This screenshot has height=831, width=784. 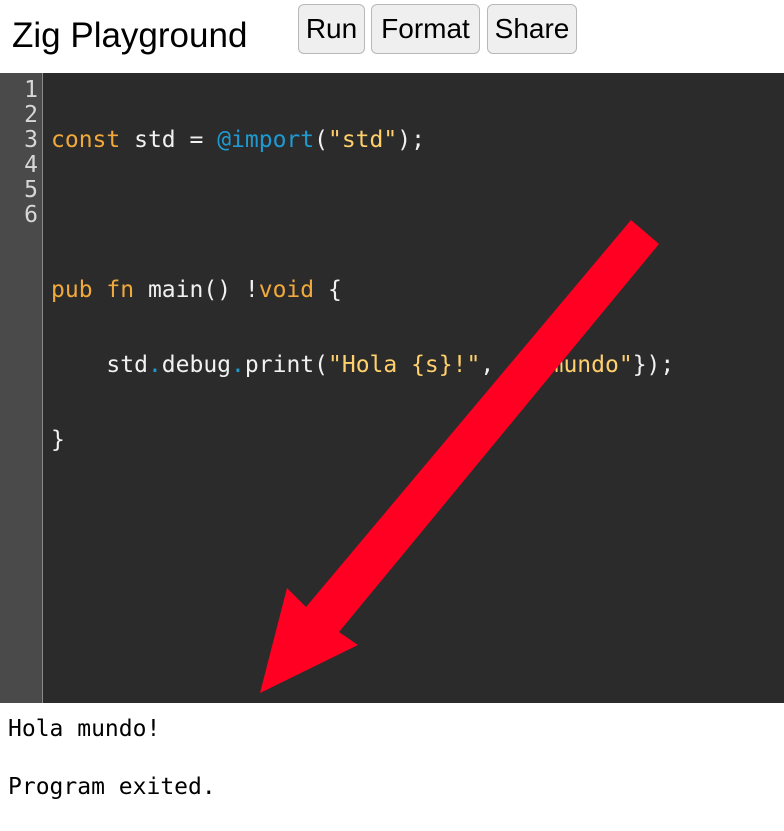 I want to click on builtin-token: @import, so click(x=266, y=140).